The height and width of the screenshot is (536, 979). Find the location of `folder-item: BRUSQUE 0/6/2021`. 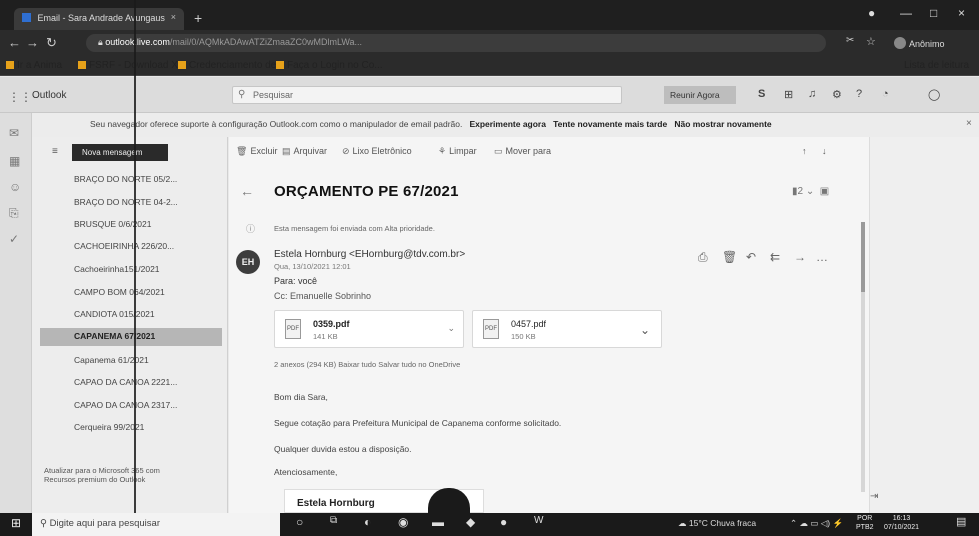

folder-item: BRUSQUE 0/6/2021 is located at coordinates (144, 225).